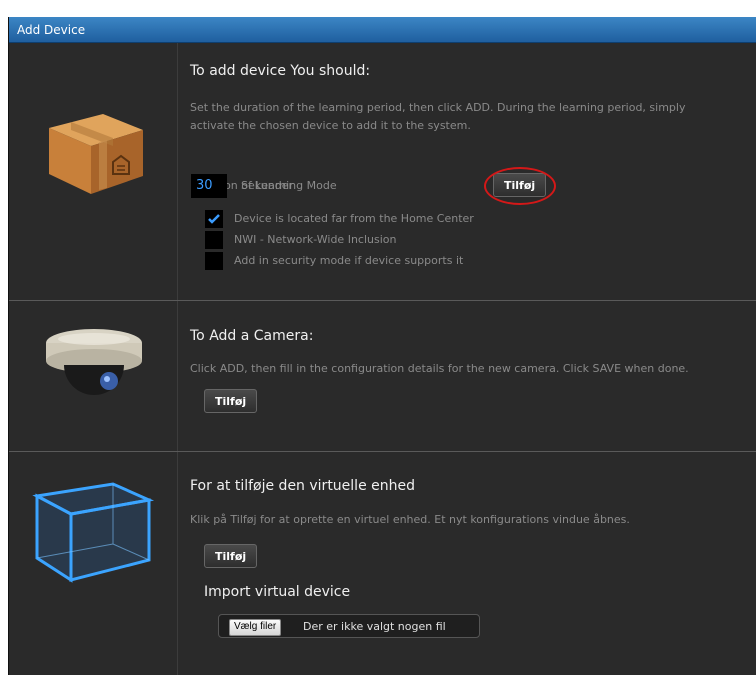  I want to click on option-nwi-label: NWI - Network-Wide Inclusion, so click(315, 239).